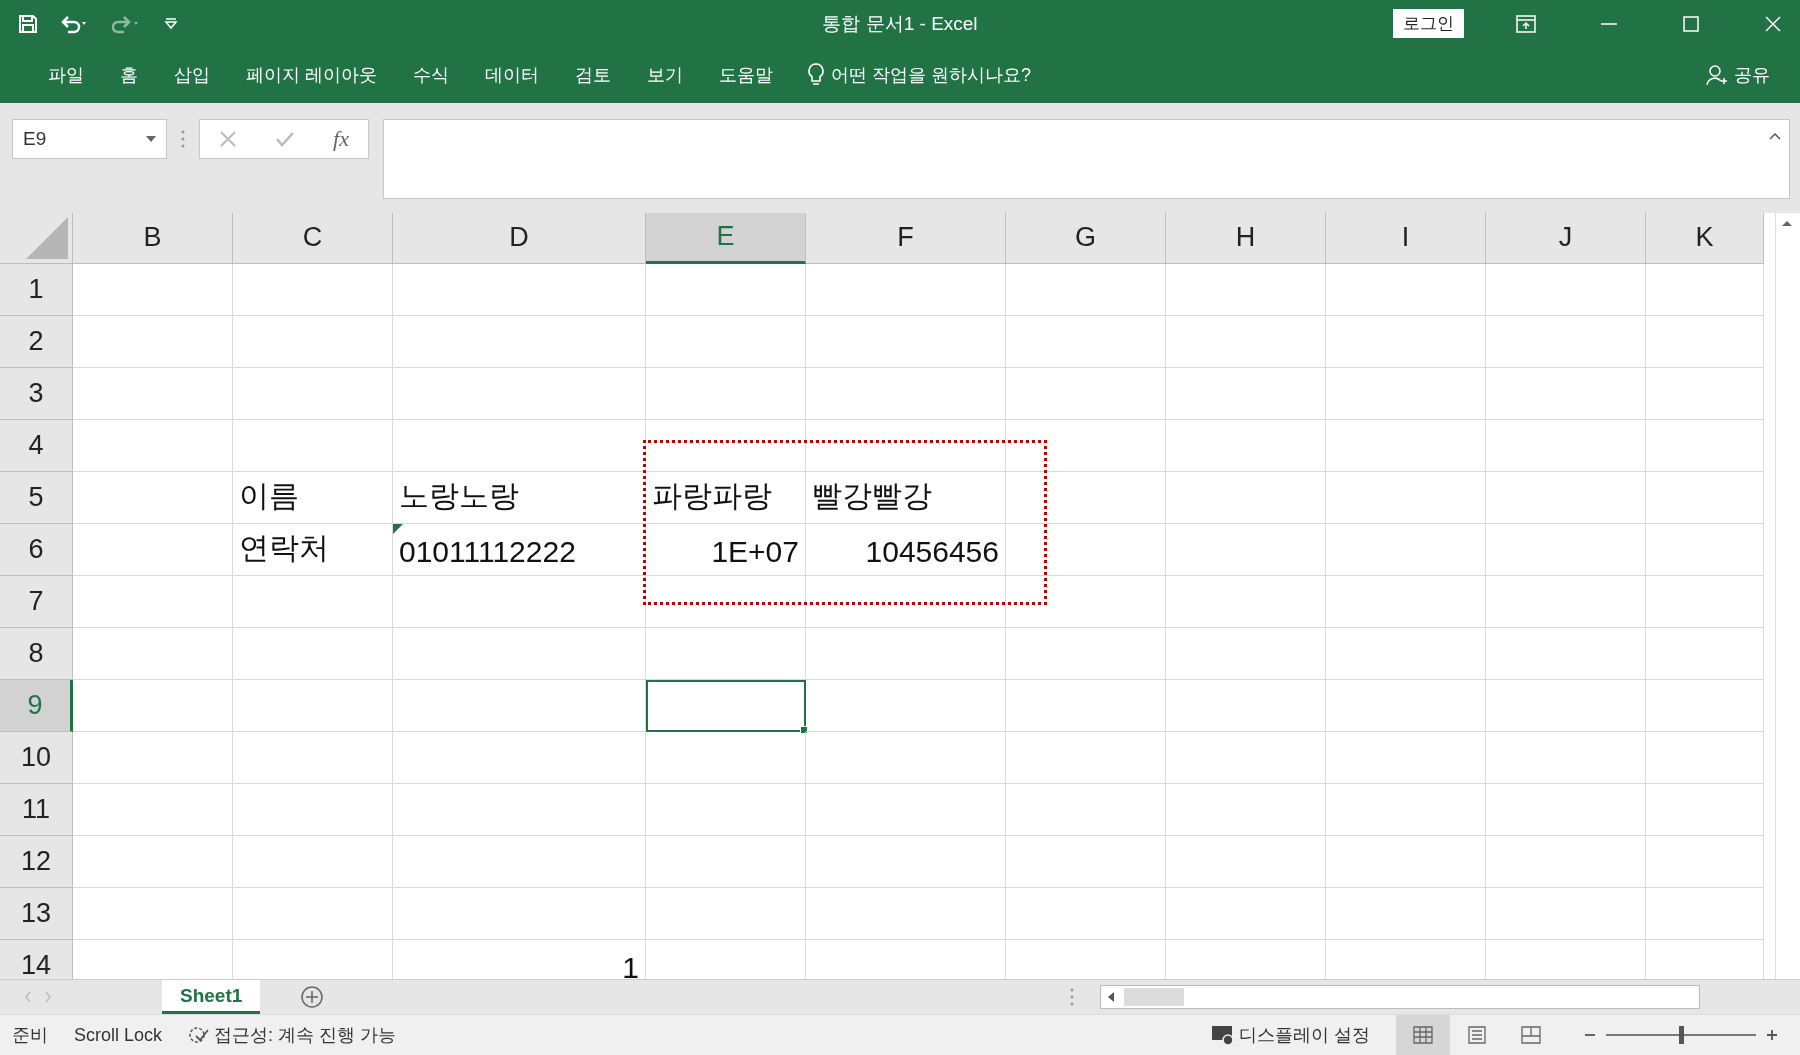 The image size is (1800, 1055). What do you see at coordinates (665, 75) in the screenshot?
I see `ribbon-tab: 보기` at bounding box center [665, 75].